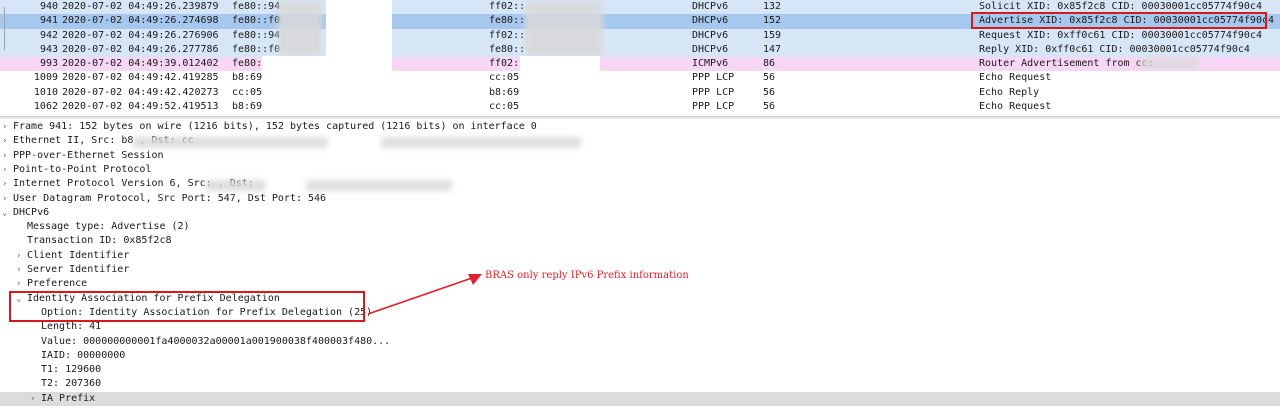  I want to click on packet-length: 159, so click(772, 35).